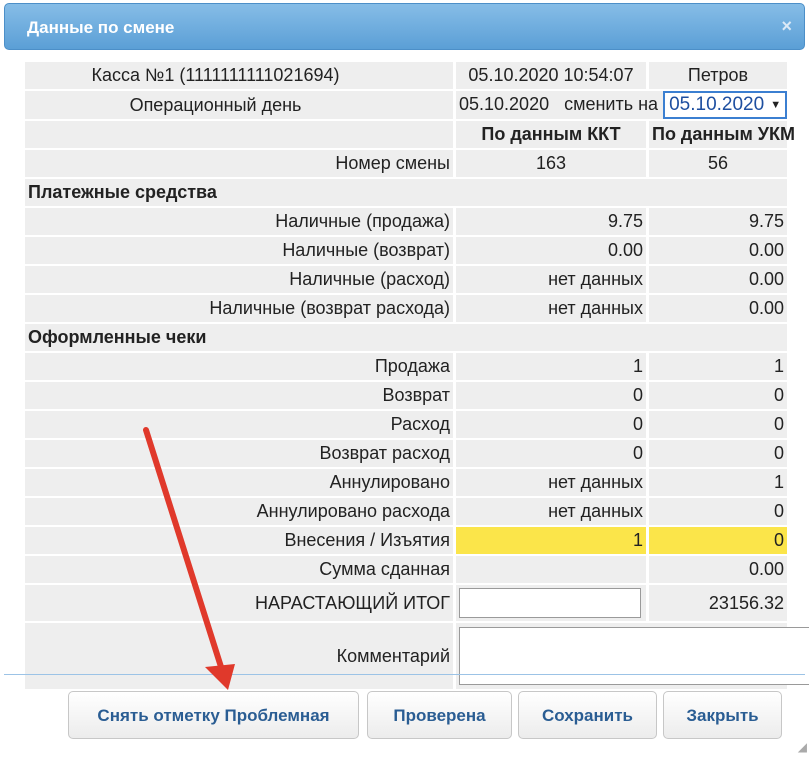 This screenshot has width=809, height=757. Describe the element at coordinates (802, 747) in the screenshot. I see `dialog-resize-icon: ◢` at that location.